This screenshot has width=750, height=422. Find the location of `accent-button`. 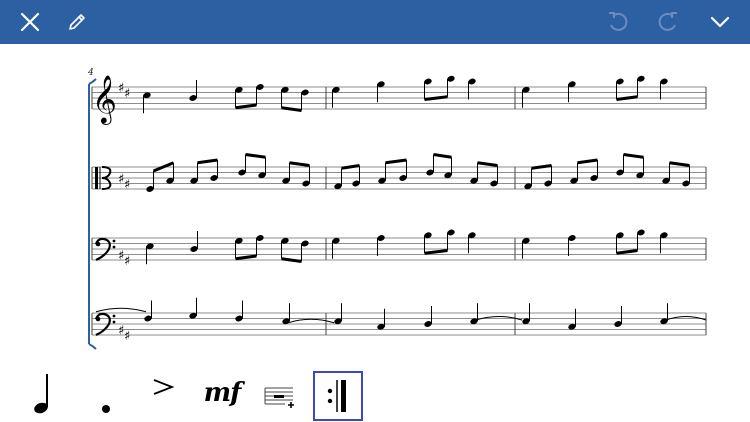

accent-button is located at coordinates (163, 393).